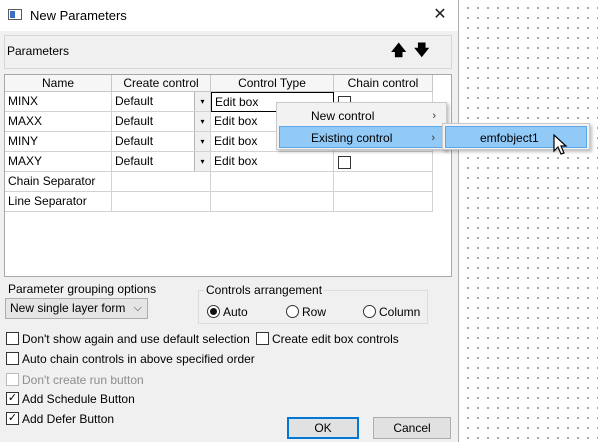 The width and height of the screenshot is (598, 442). I want to click on control-type-cell: Edit box, so click(272, 162).